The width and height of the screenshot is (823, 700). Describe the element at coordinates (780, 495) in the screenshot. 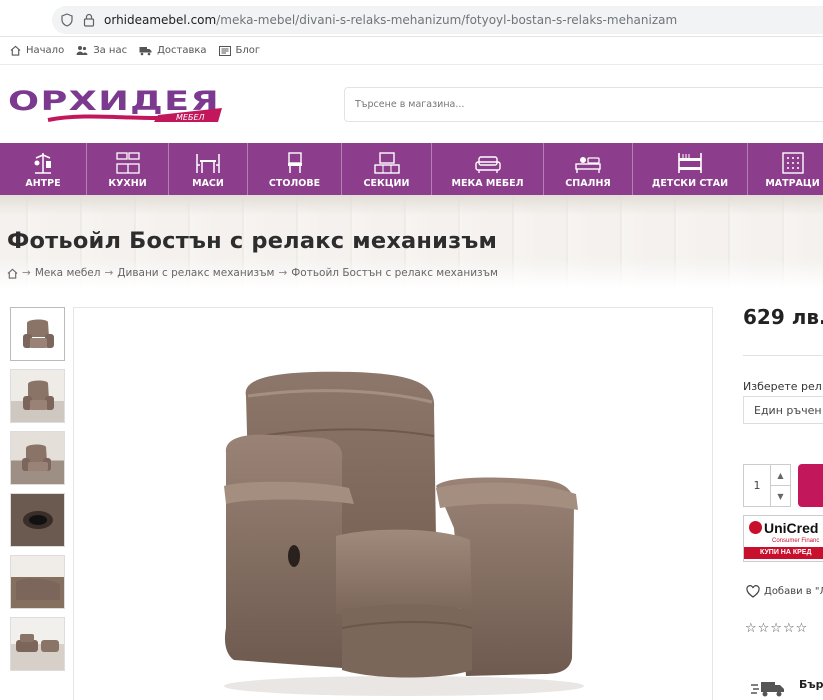

I see `chevron-down-icon: ▼` at that location.